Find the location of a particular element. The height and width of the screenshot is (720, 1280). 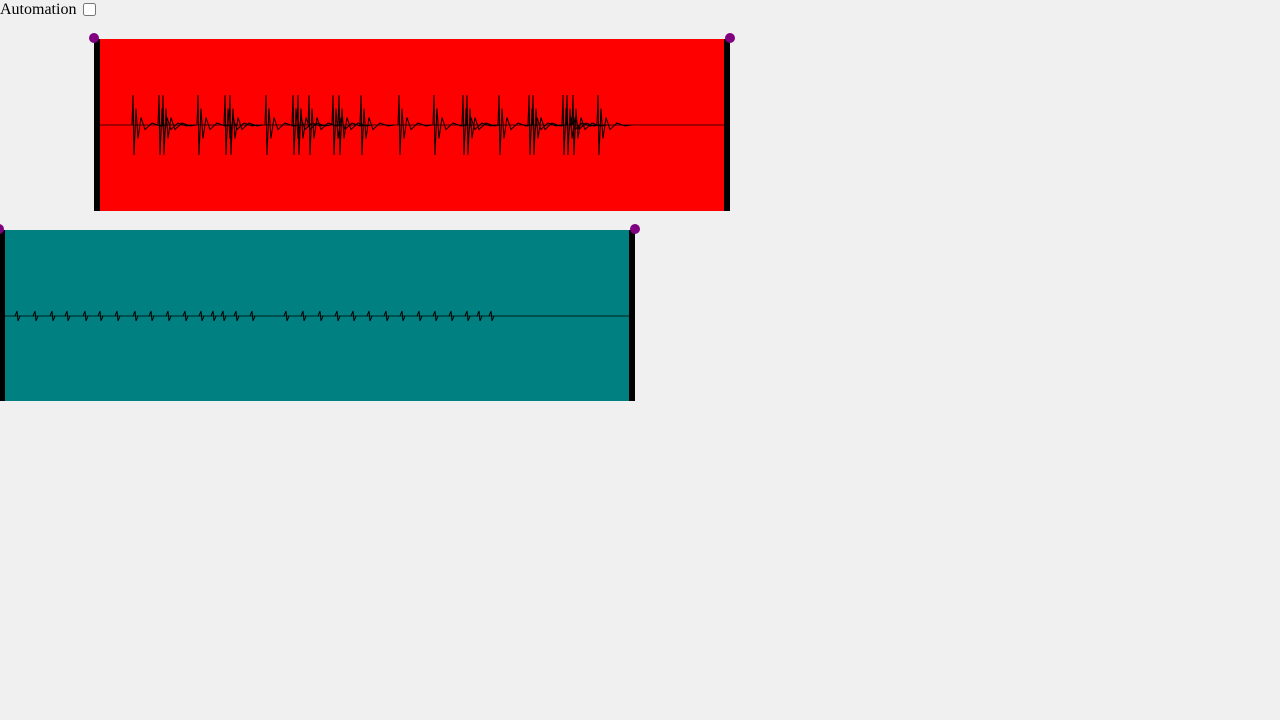

toolbar: Automation is located at coordinates (48, 10).